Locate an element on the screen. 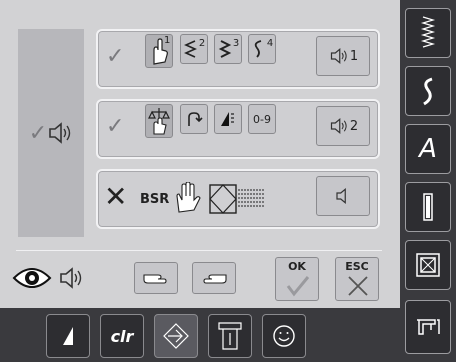 This screenshot has width=456, height=362. stitch-number: 4 is located at coordinates (270, 43).